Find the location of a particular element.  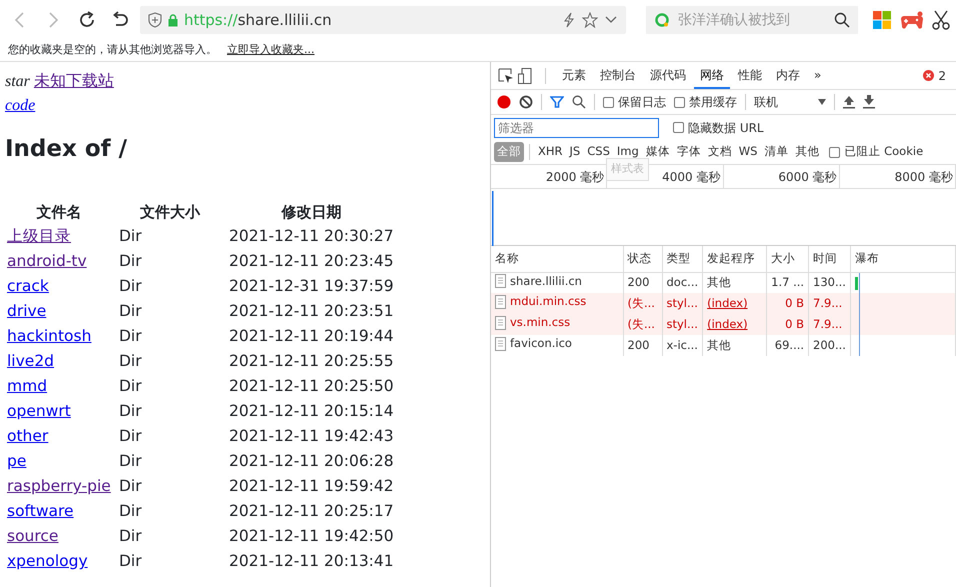

type-filter: 清单 is located at coordinates (776, 152).